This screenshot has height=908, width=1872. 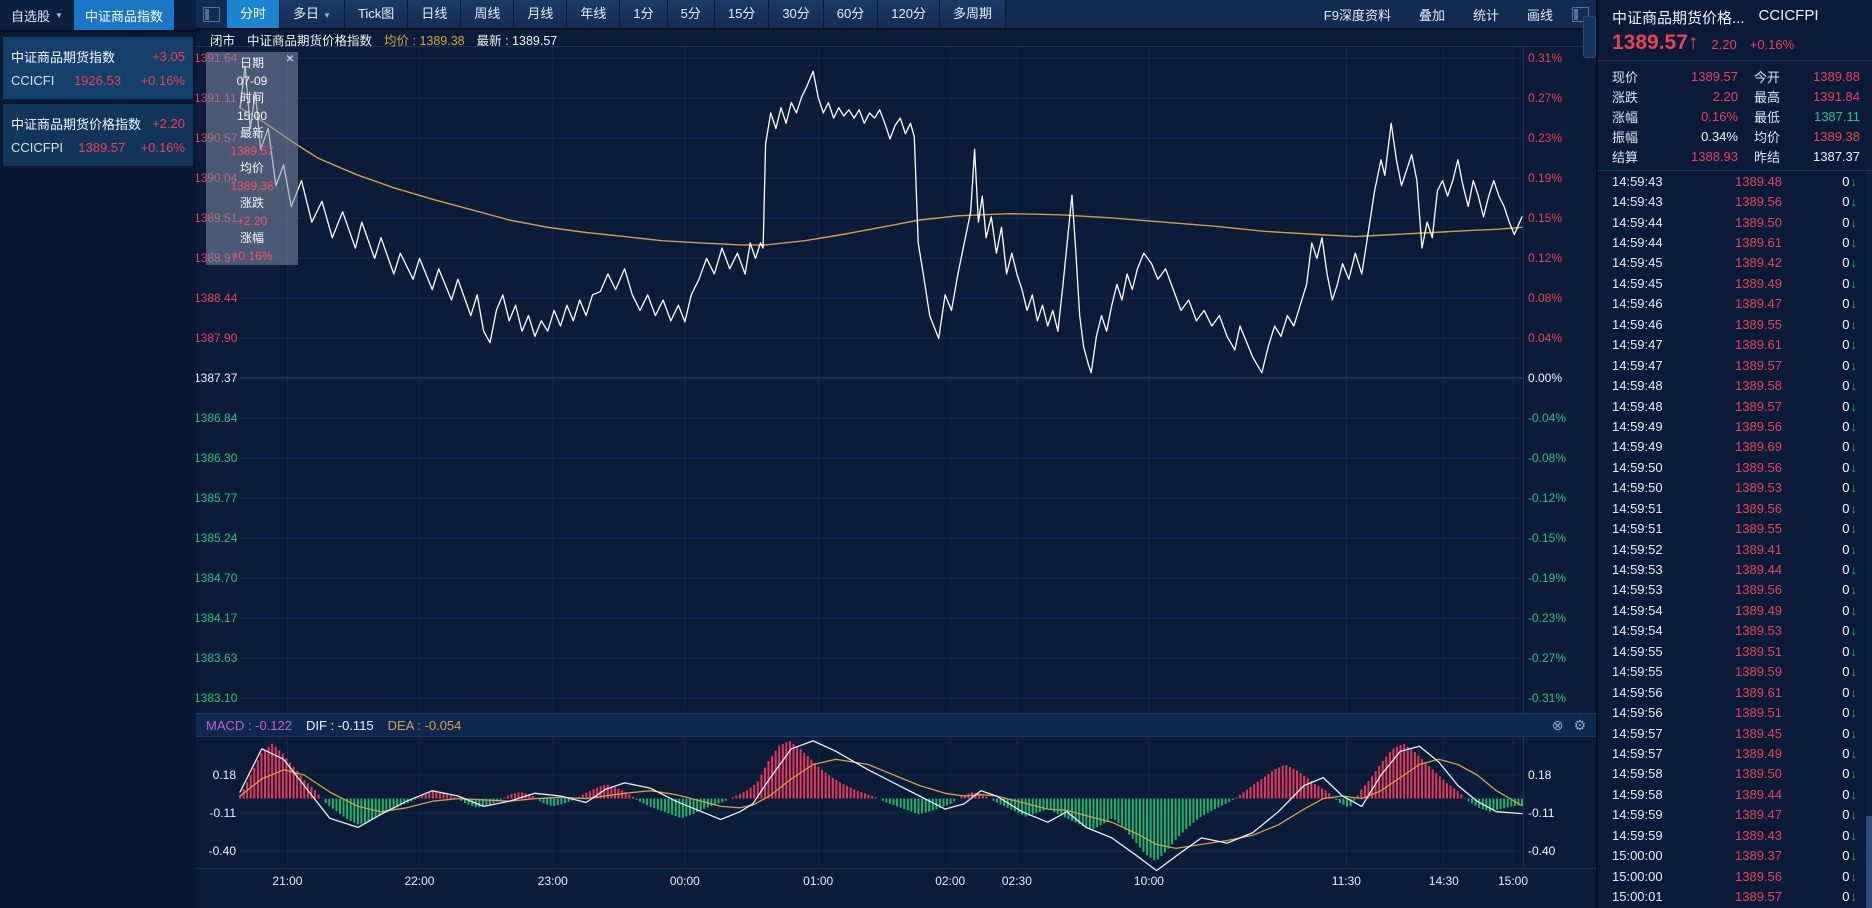 I want to click on trade-row: 14:59:49 1389.69 0 ↓, so click(x=1731, y=447).